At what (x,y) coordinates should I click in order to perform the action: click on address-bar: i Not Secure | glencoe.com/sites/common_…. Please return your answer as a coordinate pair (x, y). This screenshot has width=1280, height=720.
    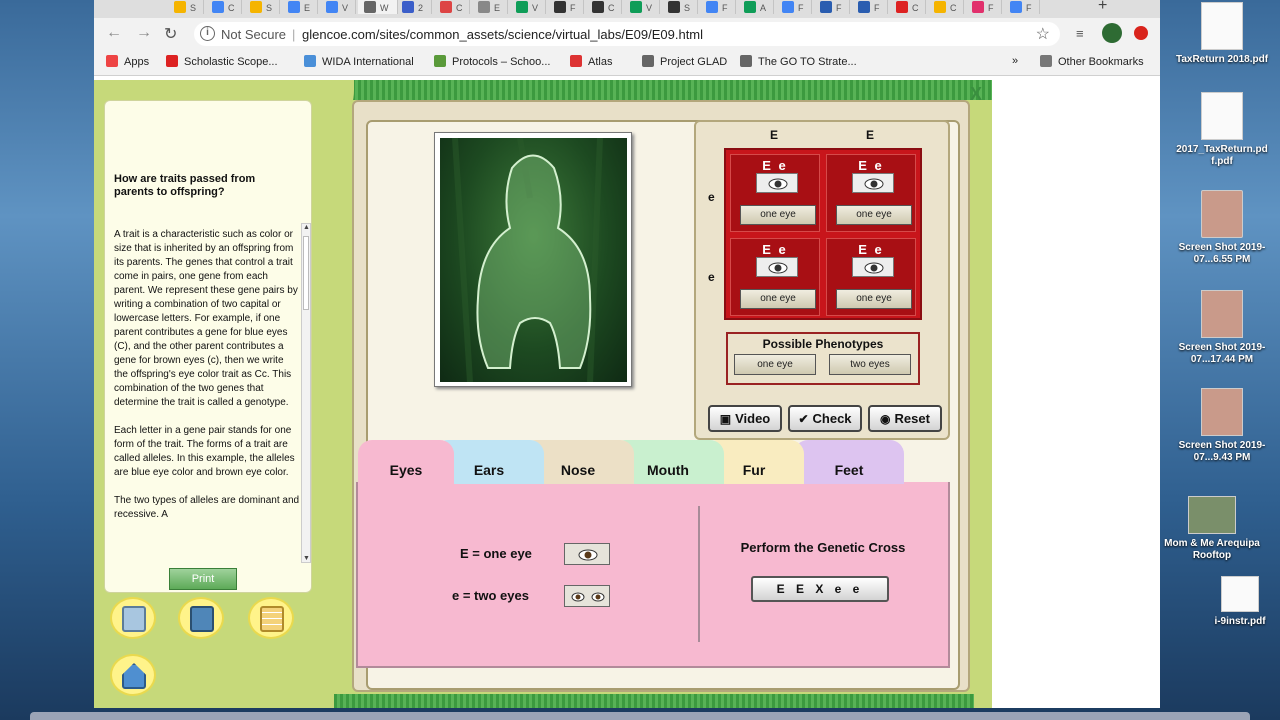
    Looking at the image, I should click on (627, 34).